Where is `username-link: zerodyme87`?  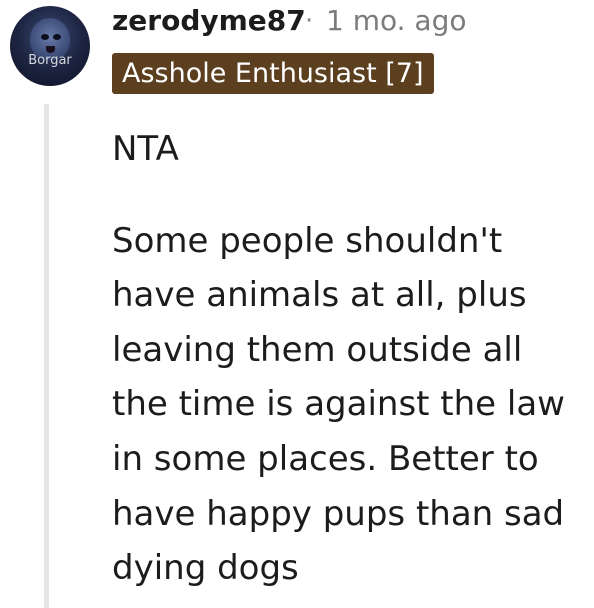
username-link: zerodyme87 is located at coordinates (209, 21).